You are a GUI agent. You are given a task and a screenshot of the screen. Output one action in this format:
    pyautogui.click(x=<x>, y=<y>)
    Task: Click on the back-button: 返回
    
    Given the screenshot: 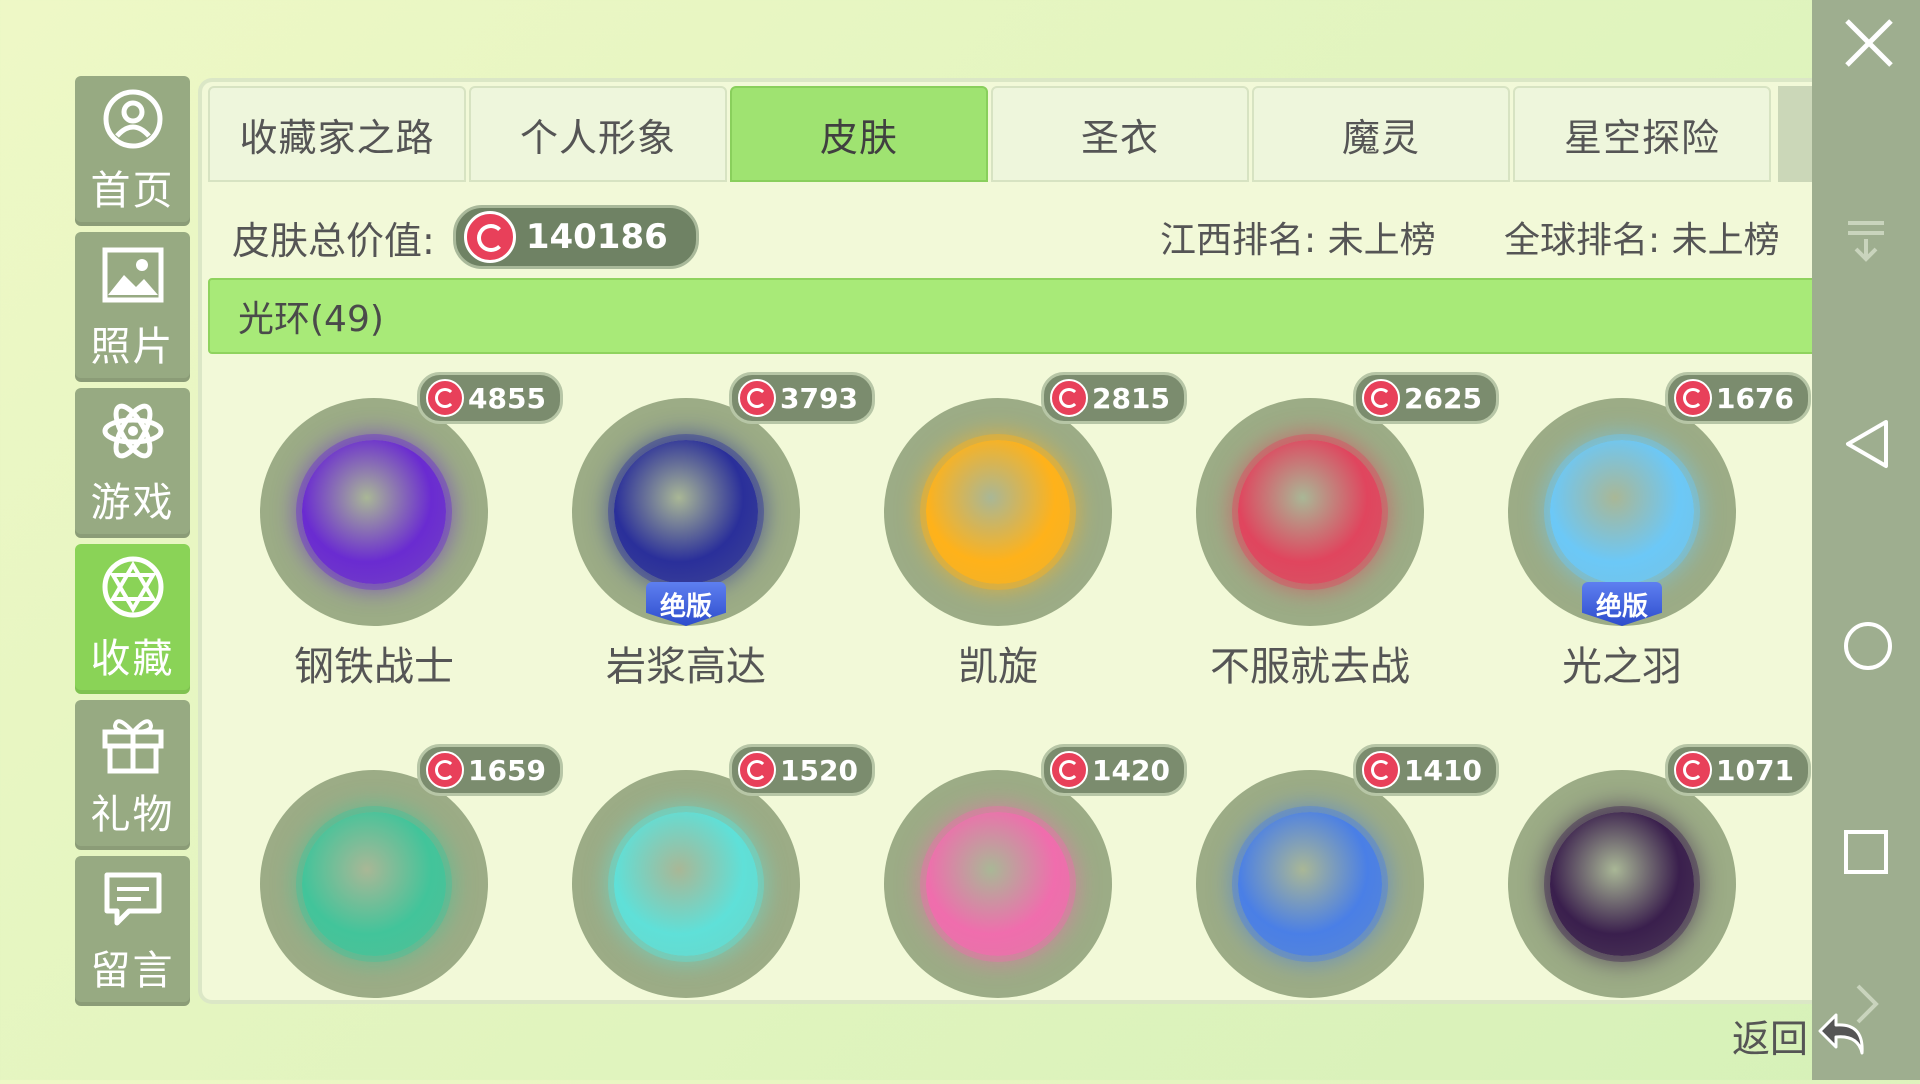 What is the action you would take?
    pyautogui.click(x=1802, y=1035)
    